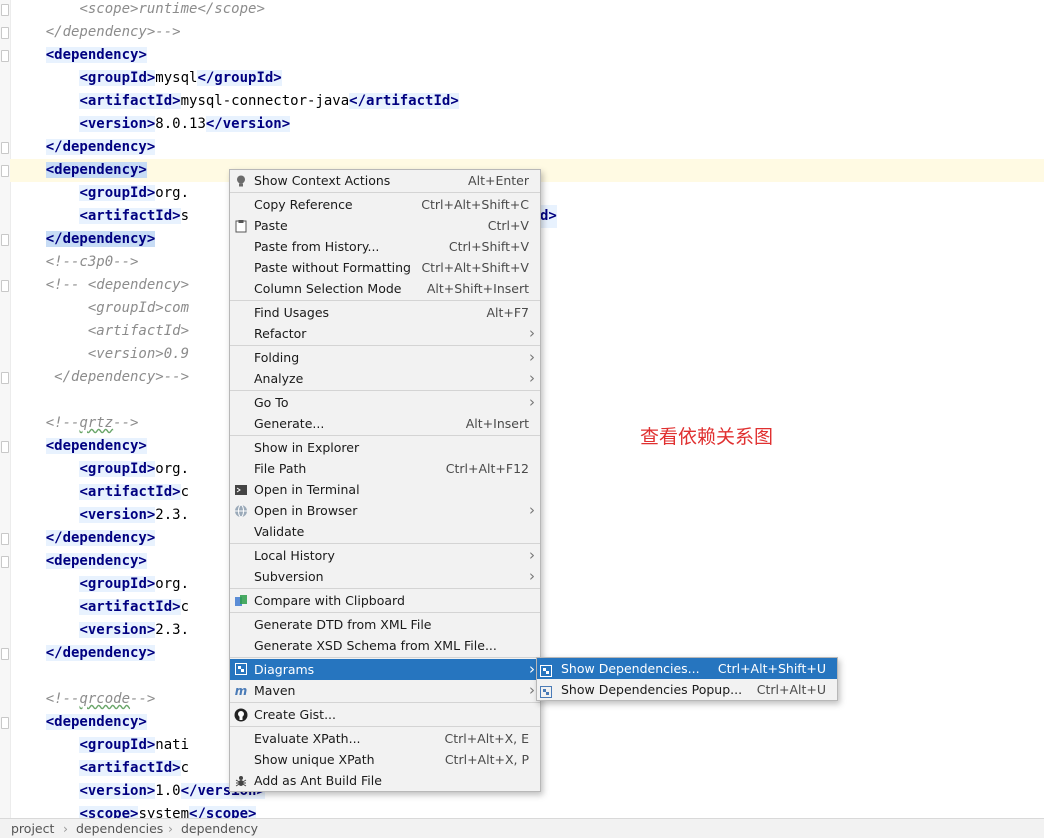 This screenshot has width=1044, height=838. Describe the element at coordinates (385, 423) in the screenshot. I see `menu-item-generate: Generate... Alt+Insert` at that location.